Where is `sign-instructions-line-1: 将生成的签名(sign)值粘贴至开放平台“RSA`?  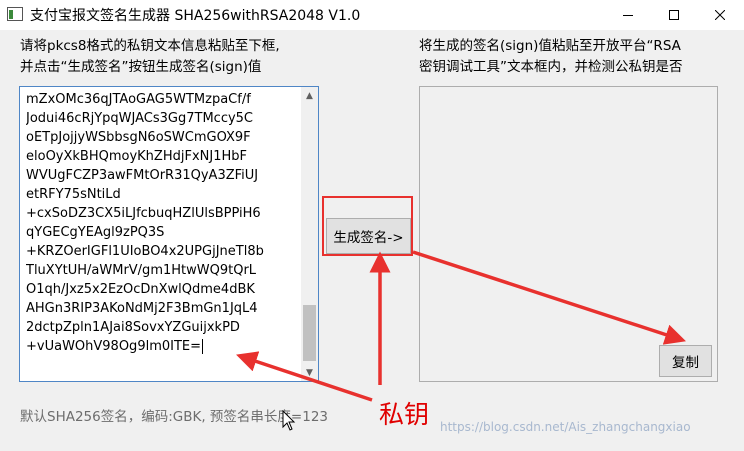
sign-instructions-line-1: 将生成的签名(sign)值粘贴至开放平台“RSA is located at coordinates (550, 46).